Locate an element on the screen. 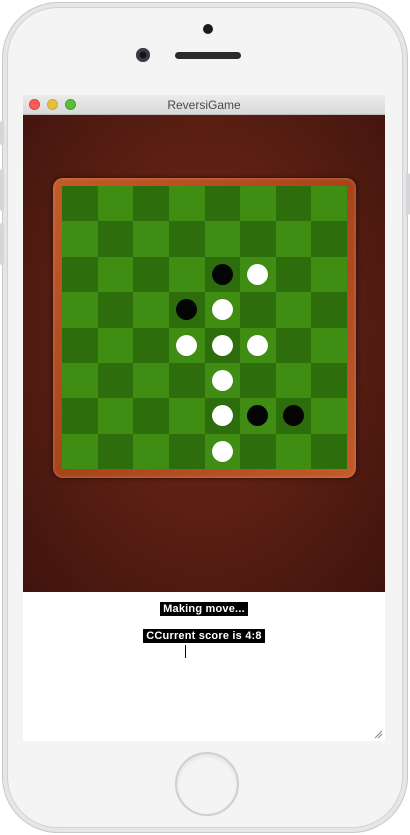 The height and width of the screenshot is (835, 410). proximity-sensor is located at coordinates (208, 29).